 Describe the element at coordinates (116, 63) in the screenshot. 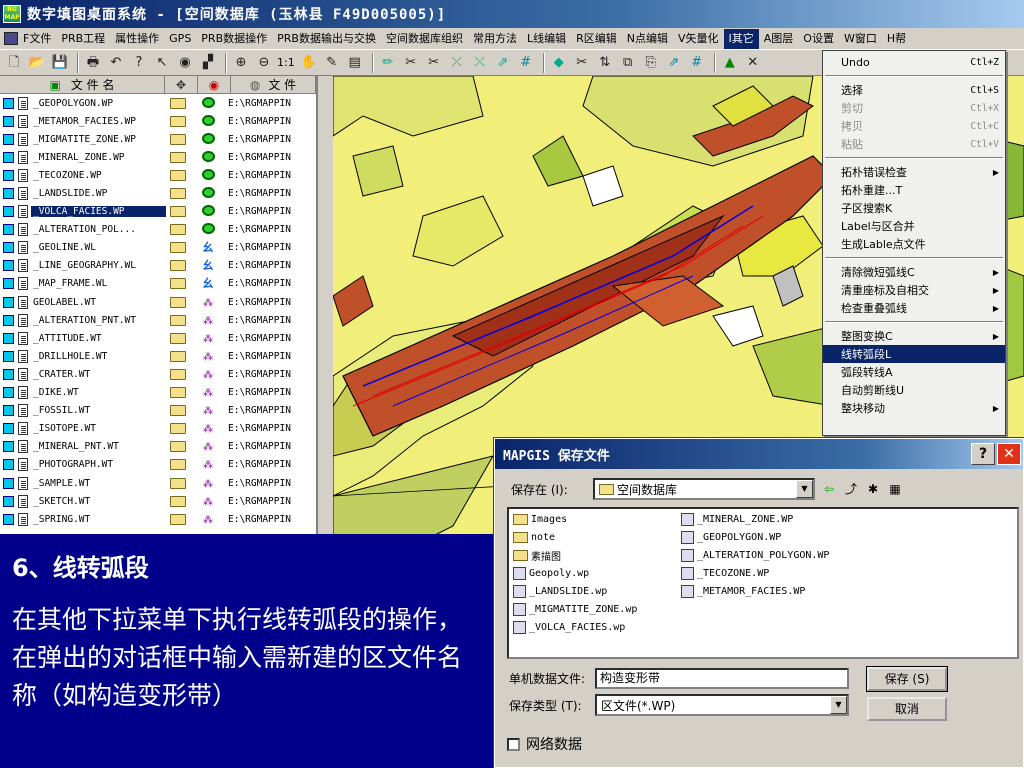

I see `undo-icon: ↶` at that location.